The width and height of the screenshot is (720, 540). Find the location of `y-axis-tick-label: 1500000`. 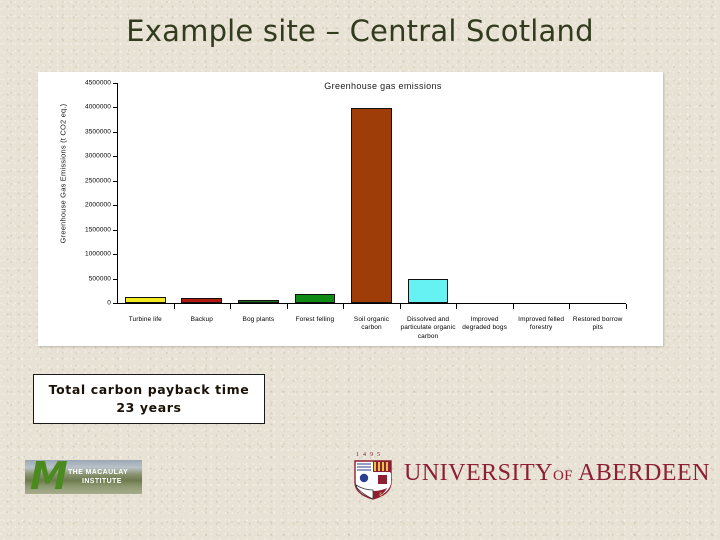

y-axis-tick-label: 1500000 is located at coordinates (97, 230).